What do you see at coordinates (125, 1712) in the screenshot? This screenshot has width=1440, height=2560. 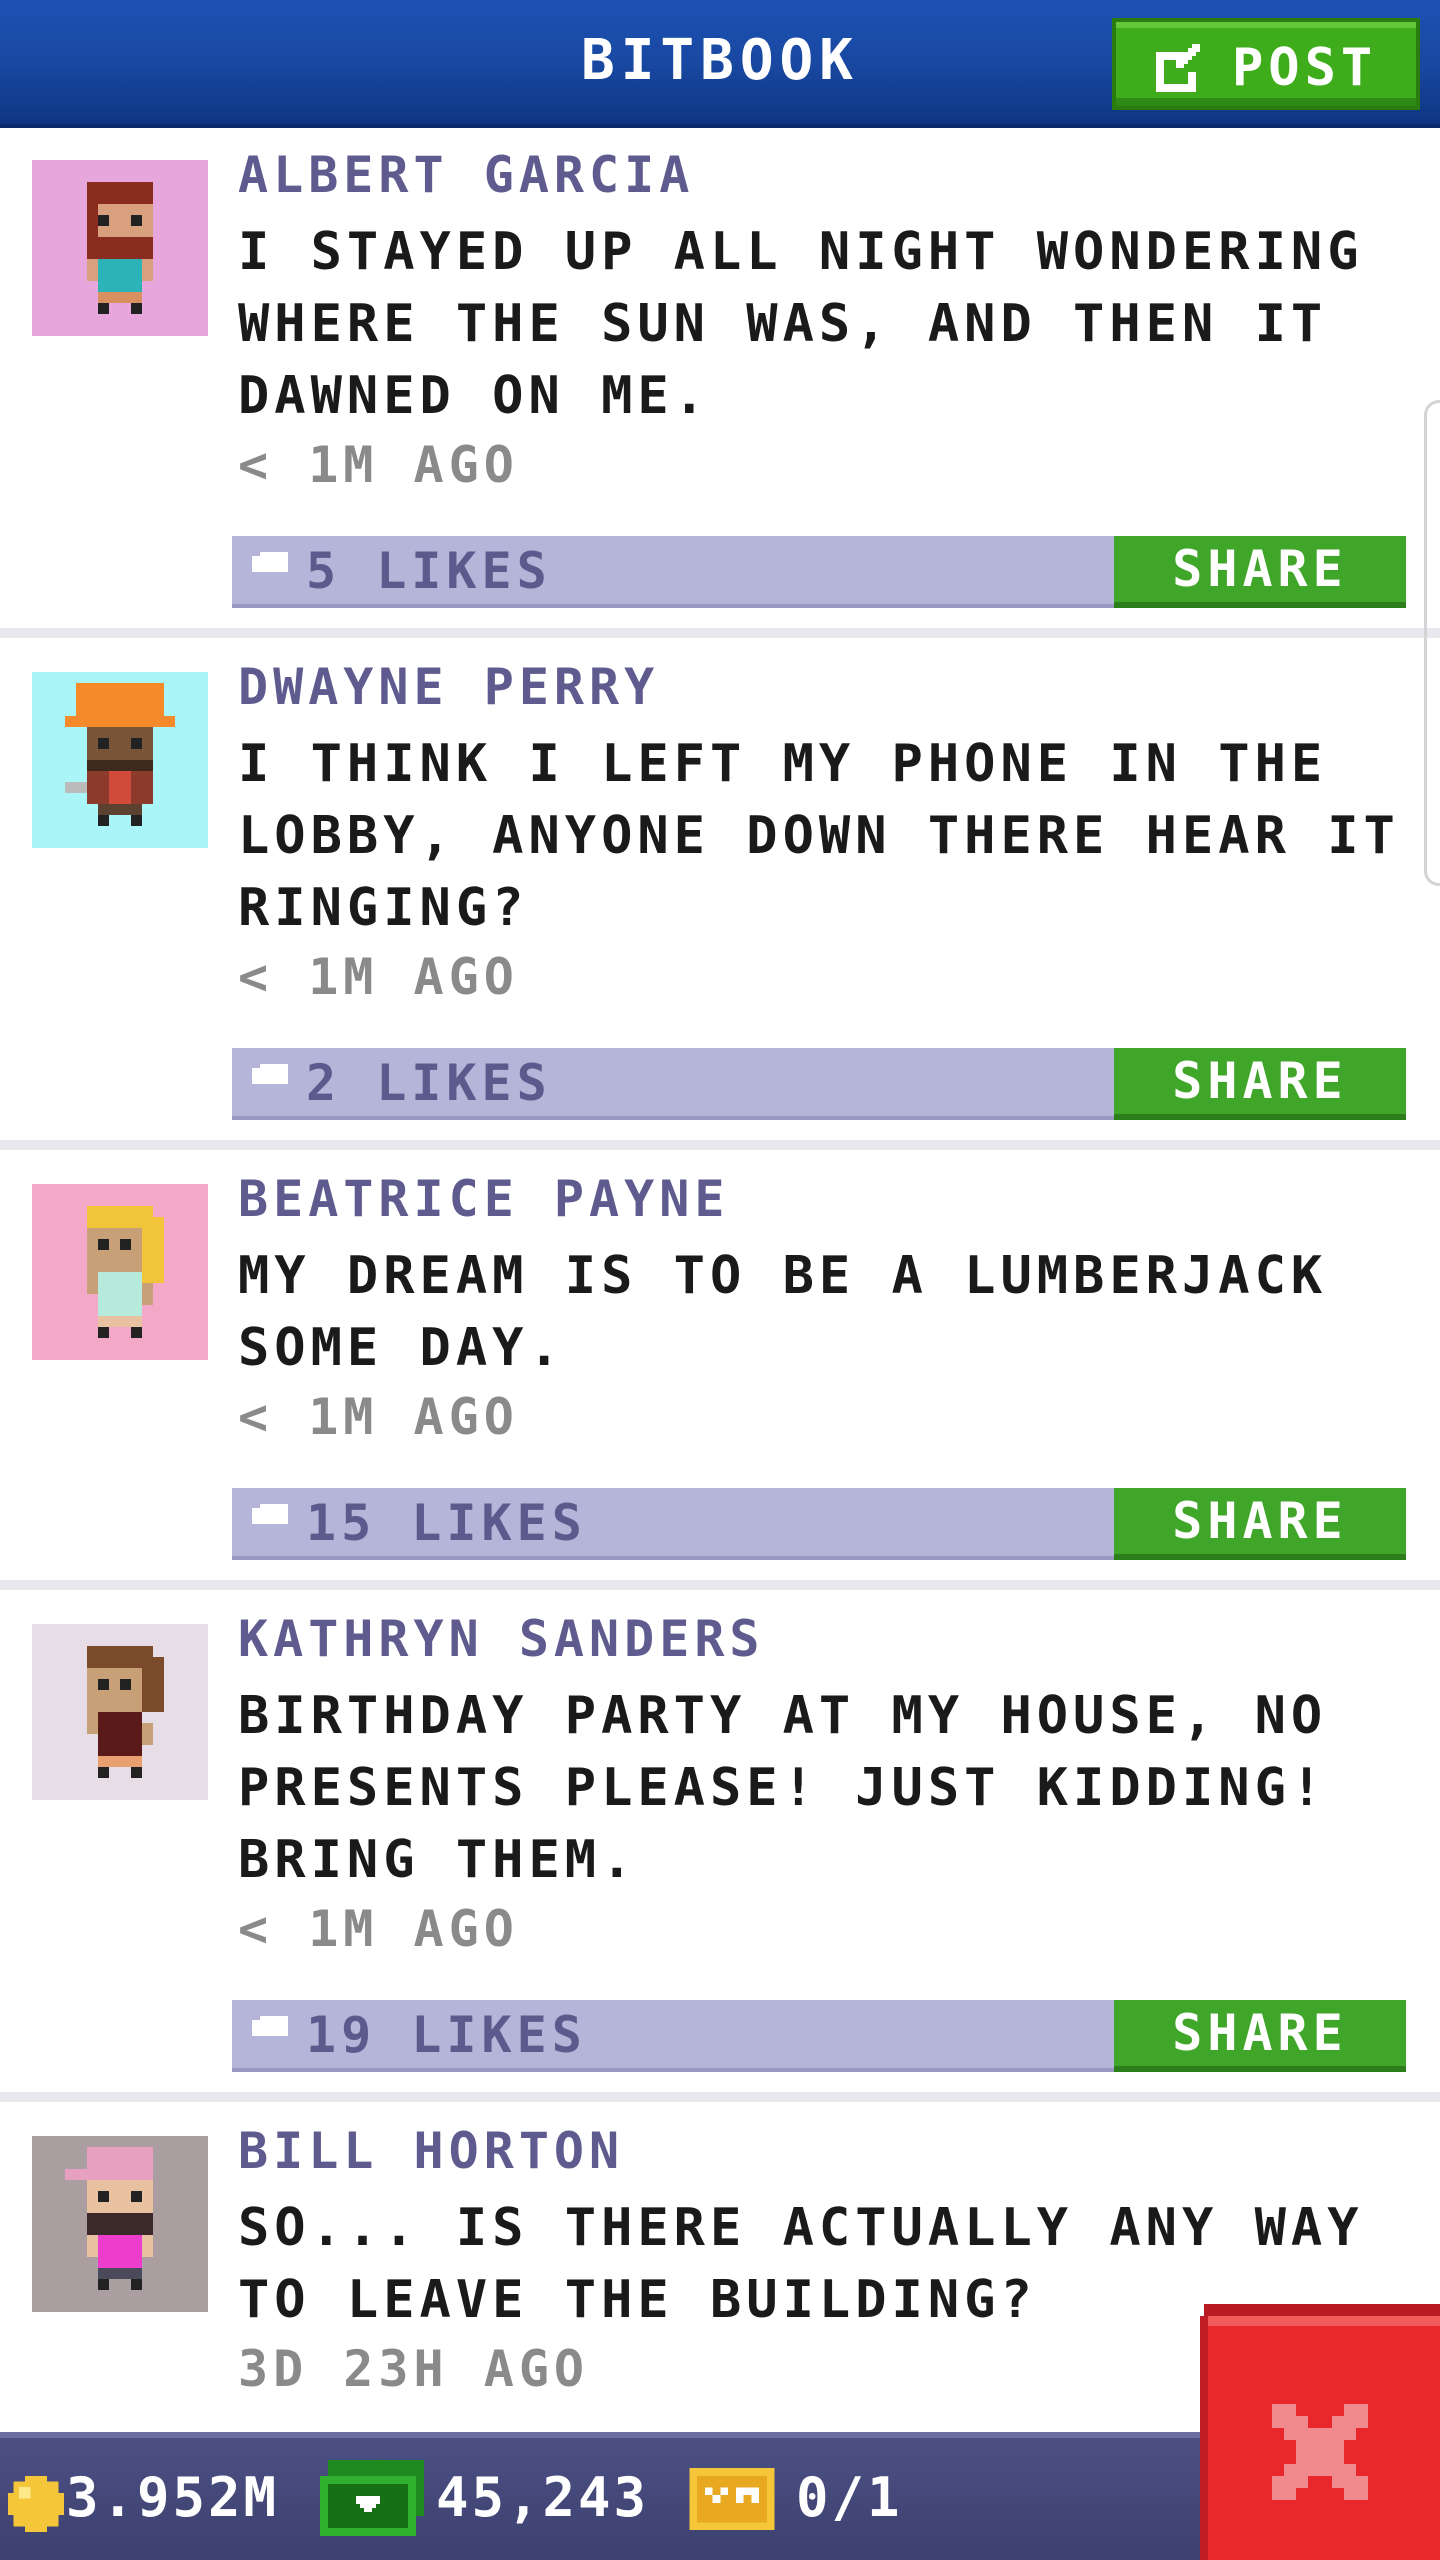 I see `brown-hair-woman-avatar-icon` at bounding box center [125, 1712].